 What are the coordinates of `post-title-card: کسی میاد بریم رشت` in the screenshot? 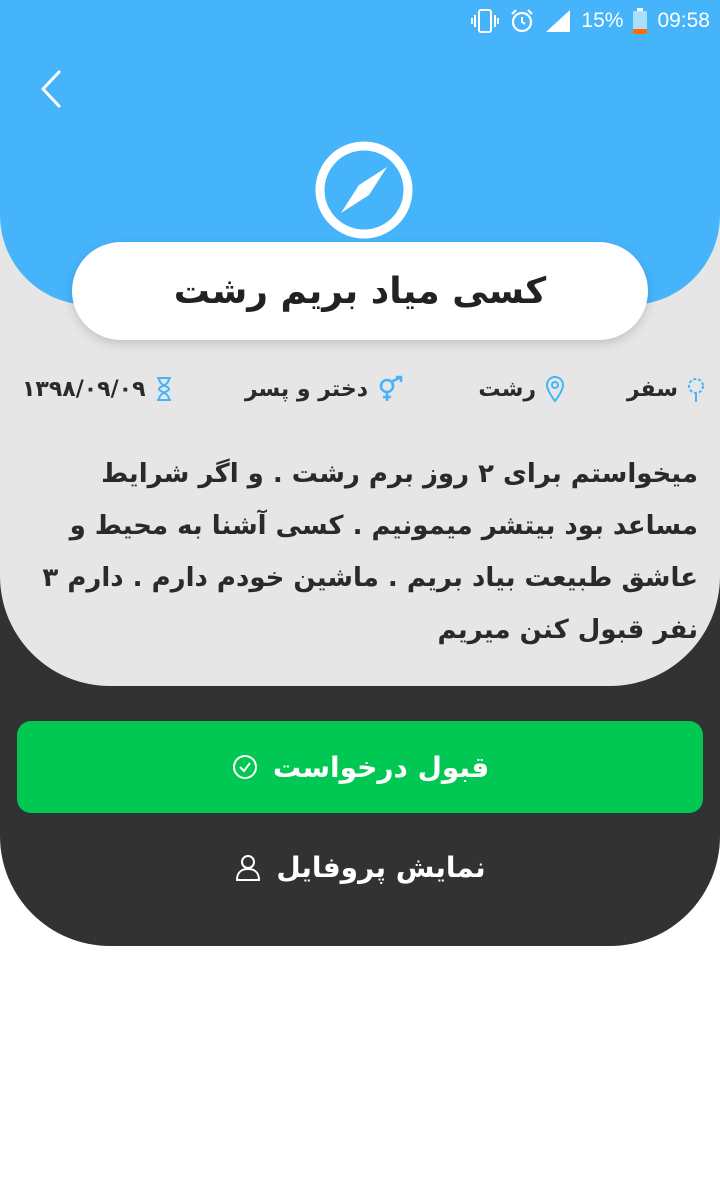 It's located at (360, 291).